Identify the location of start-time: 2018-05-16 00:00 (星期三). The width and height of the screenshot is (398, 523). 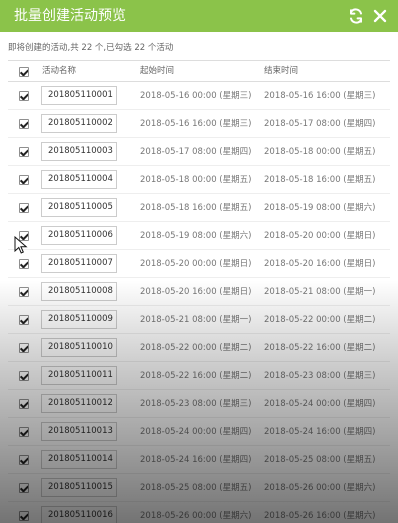
(196, 96).